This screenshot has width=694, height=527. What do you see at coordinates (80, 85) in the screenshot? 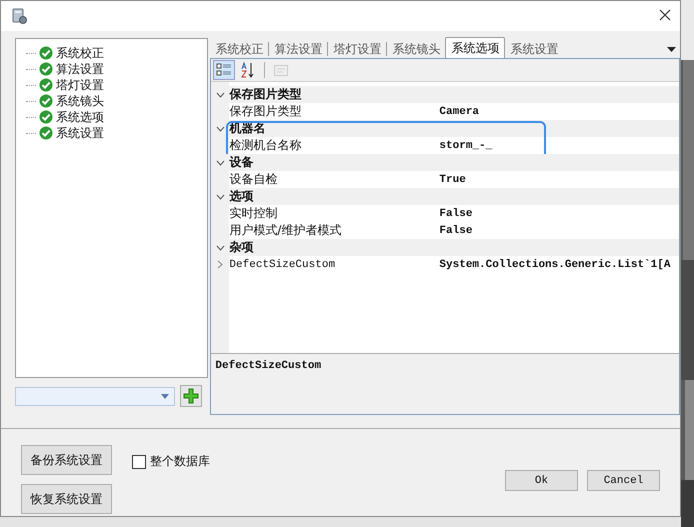
I see `tree-item: 塔灯设置` at bounding box center [80, 85].